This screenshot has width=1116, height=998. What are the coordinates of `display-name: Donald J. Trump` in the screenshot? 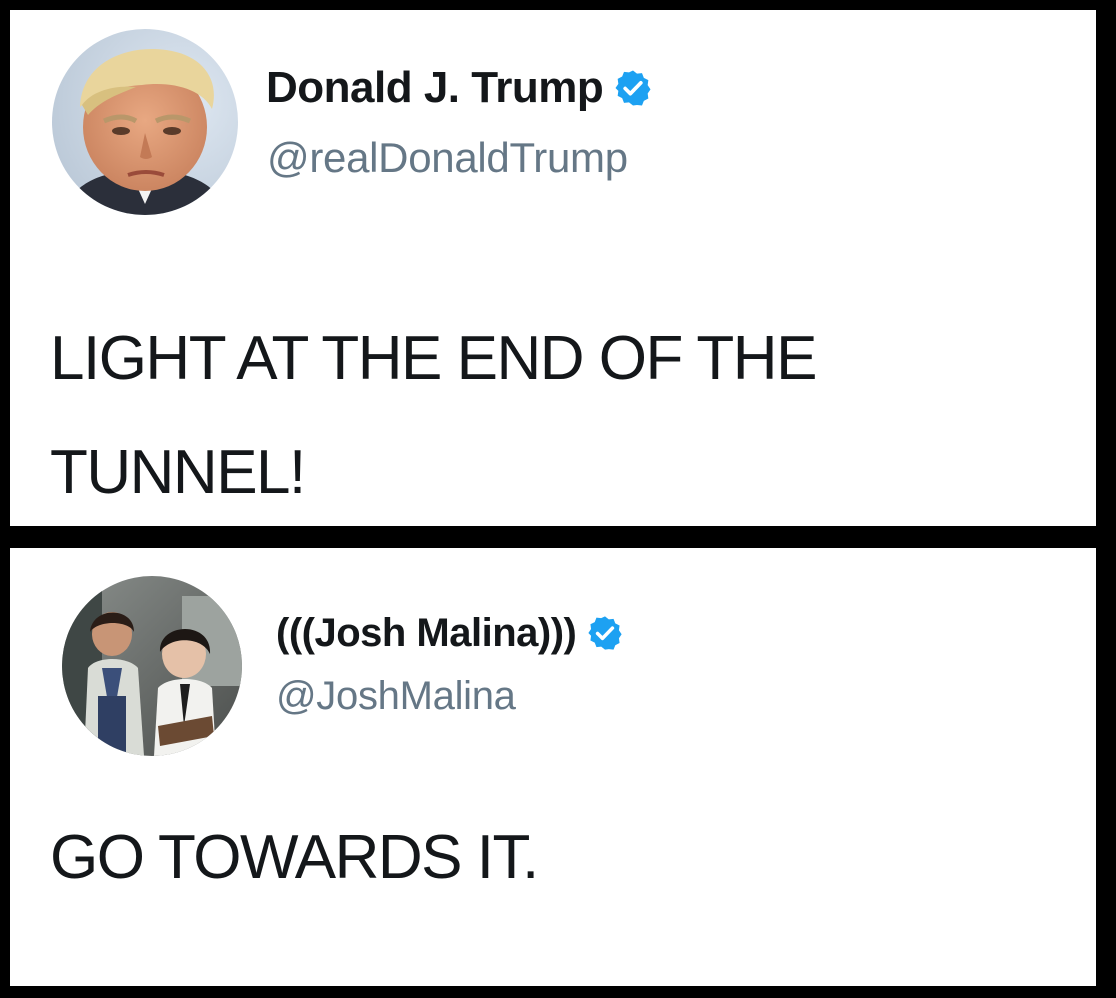 It's located at (435, 88).